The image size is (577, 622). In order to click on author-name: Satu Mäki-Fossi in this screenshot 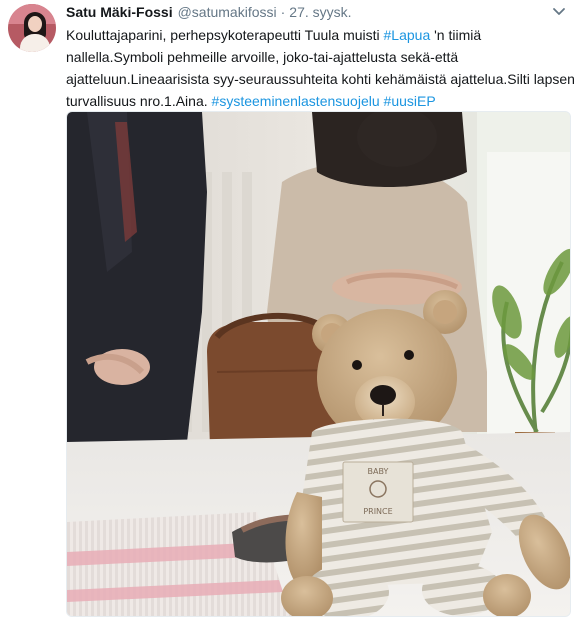, I will do `click(119, 12)`.